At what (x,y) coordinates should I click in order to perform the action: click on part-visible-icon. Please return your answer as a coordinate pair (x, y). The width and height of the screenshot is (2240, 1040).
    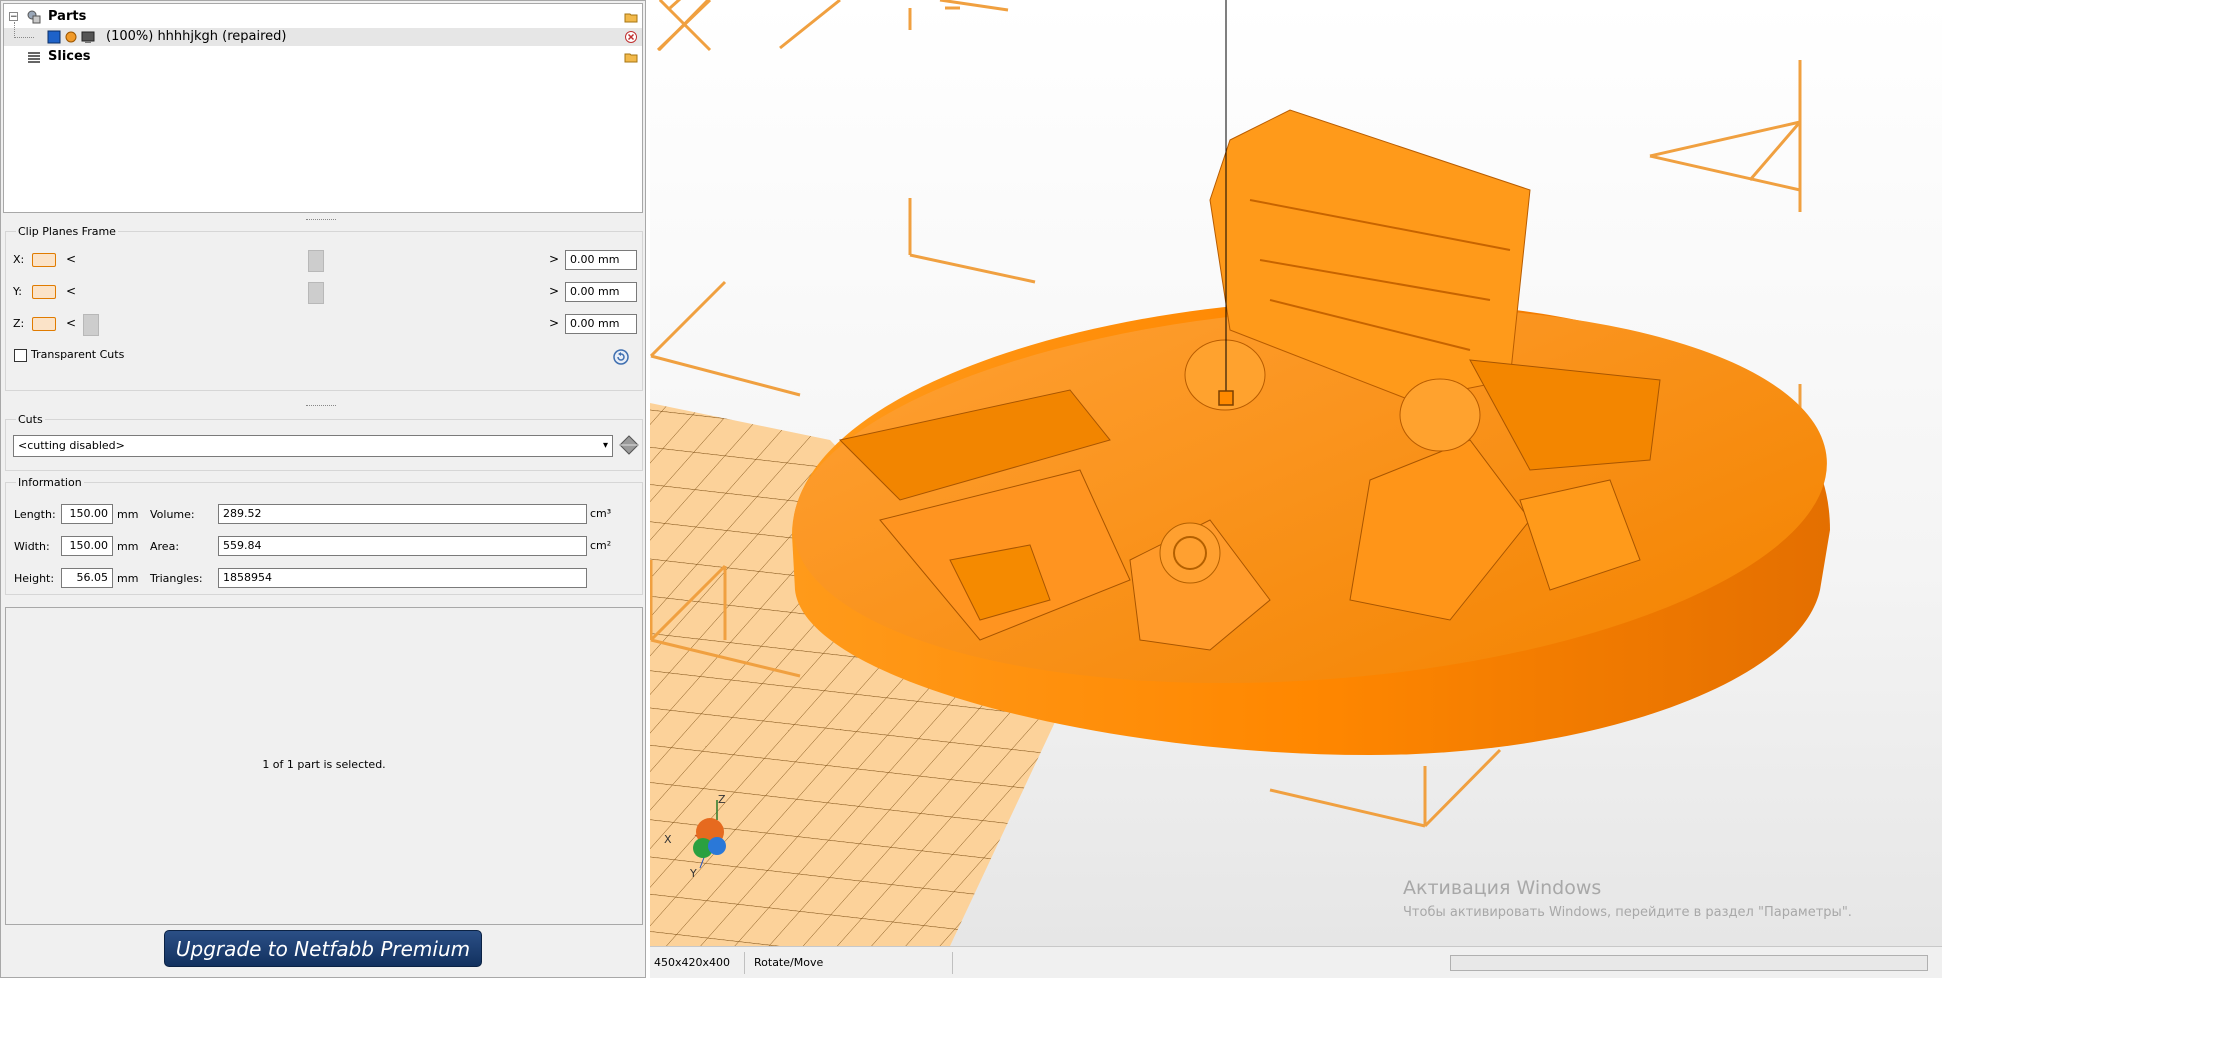
    Looking at the image, I should click on (71, 37).